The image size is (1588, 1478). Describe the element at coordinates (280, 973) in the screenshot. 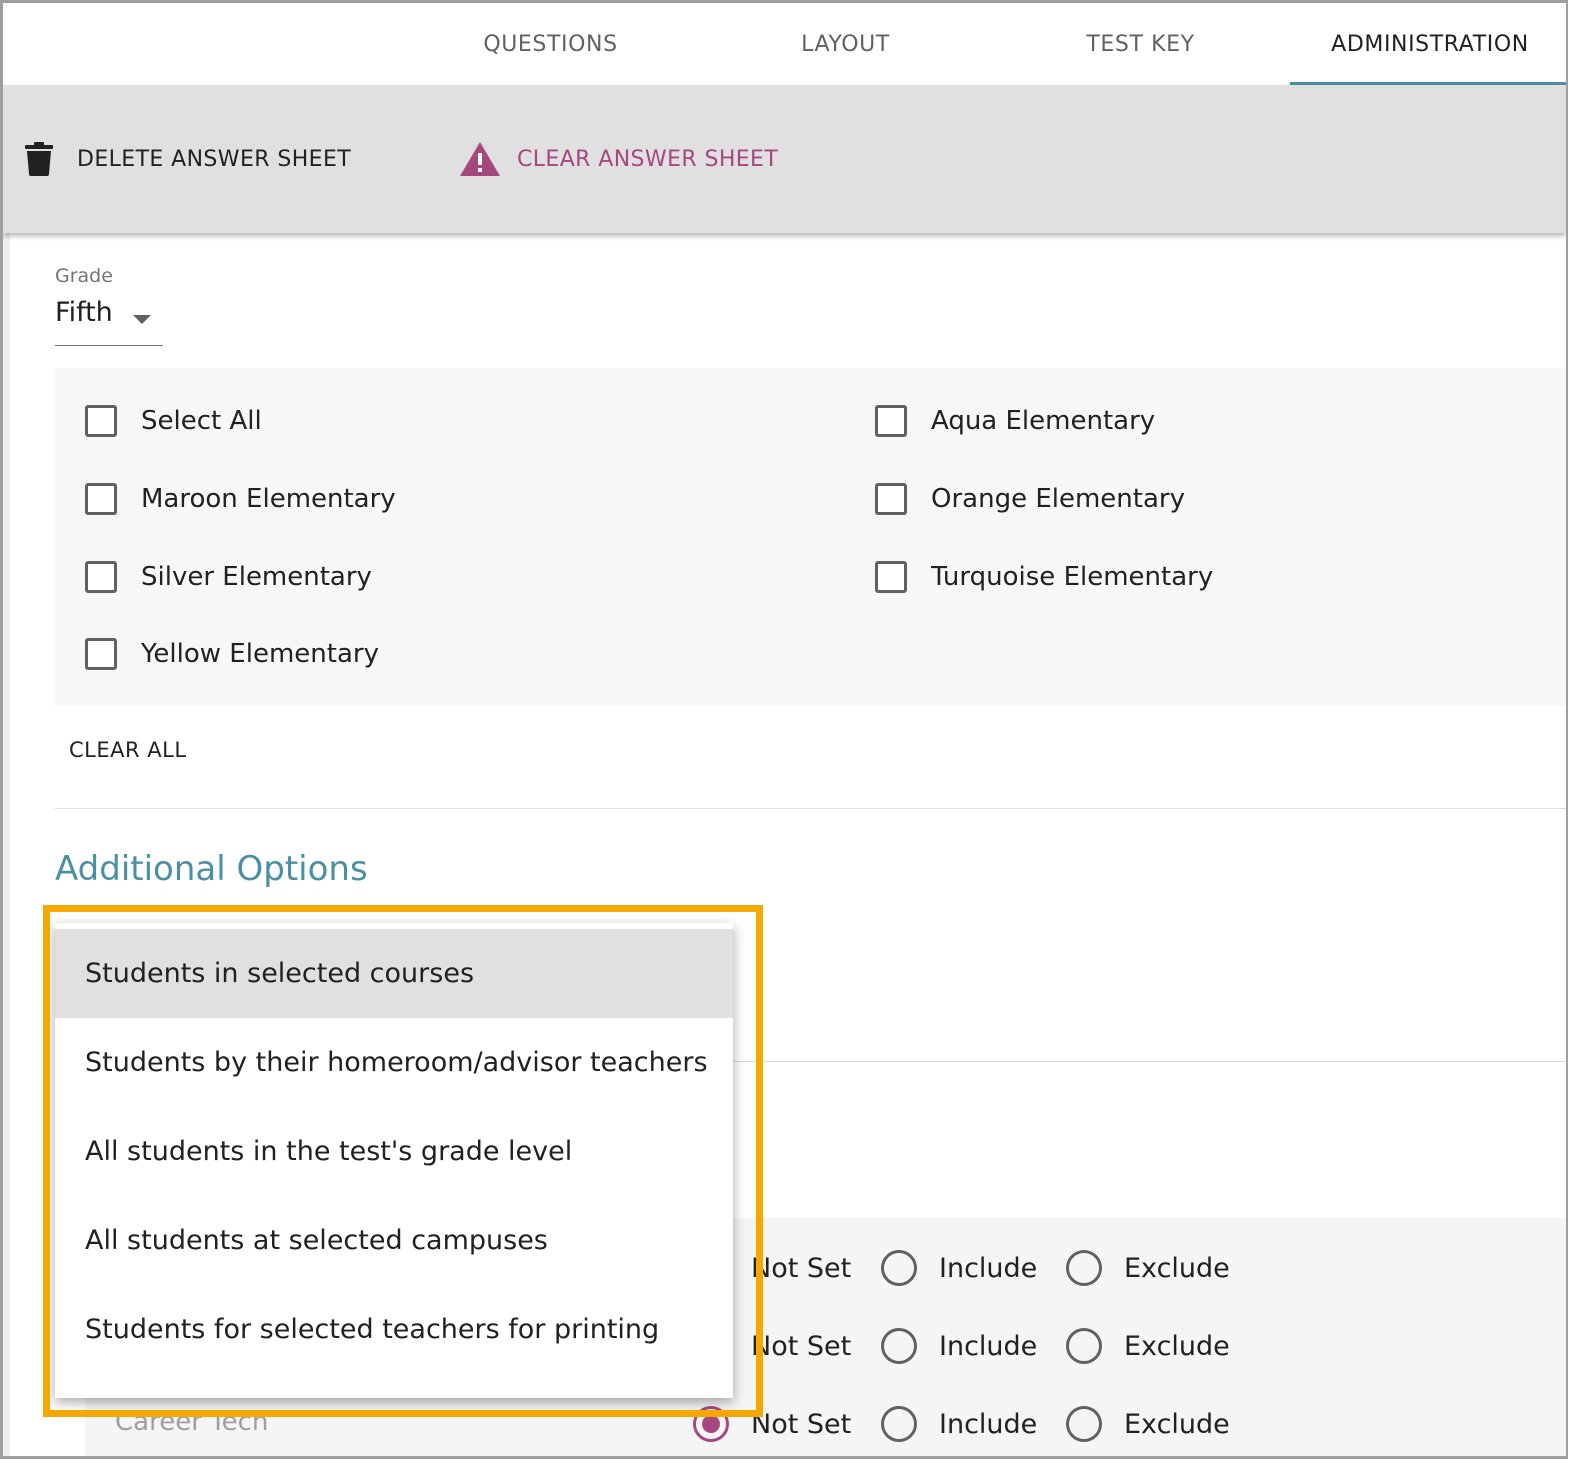

I see `menu-item-label: Students in selected courses` at that location.